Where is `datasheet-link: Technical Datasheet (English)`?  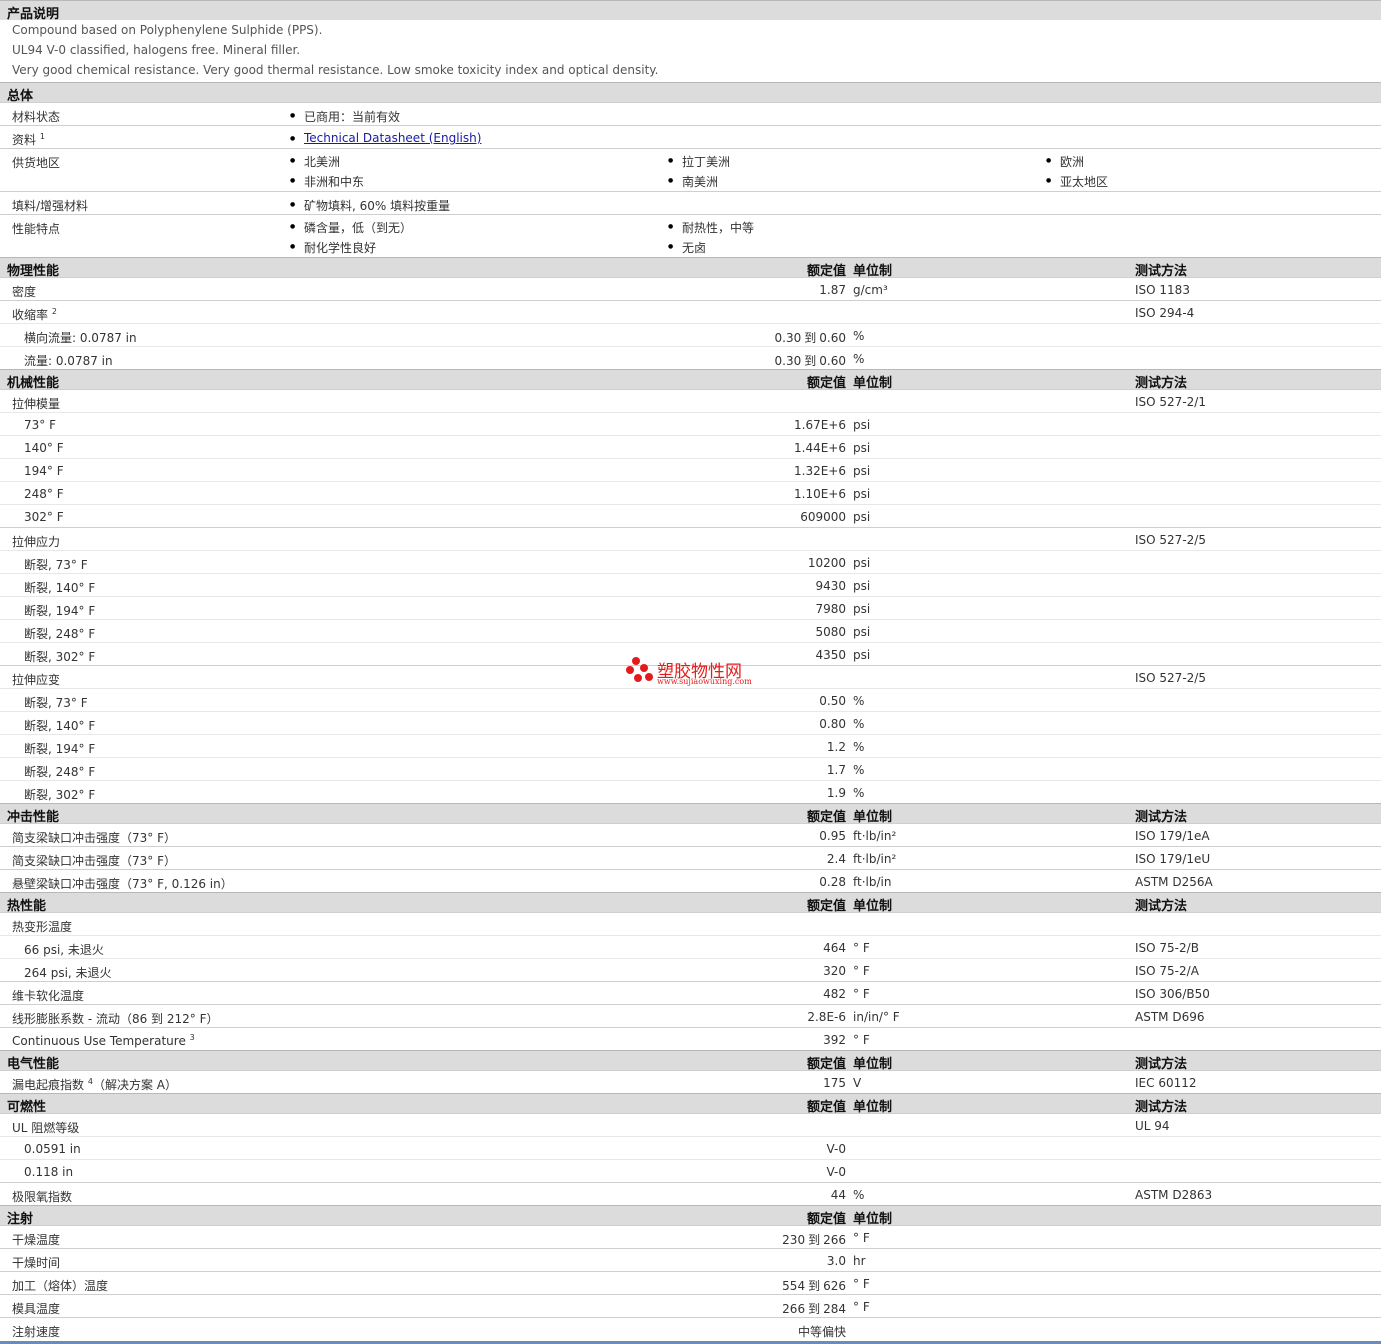
datasheet-link: Technical Datasheet (English) is located at coordinates (392, 138).